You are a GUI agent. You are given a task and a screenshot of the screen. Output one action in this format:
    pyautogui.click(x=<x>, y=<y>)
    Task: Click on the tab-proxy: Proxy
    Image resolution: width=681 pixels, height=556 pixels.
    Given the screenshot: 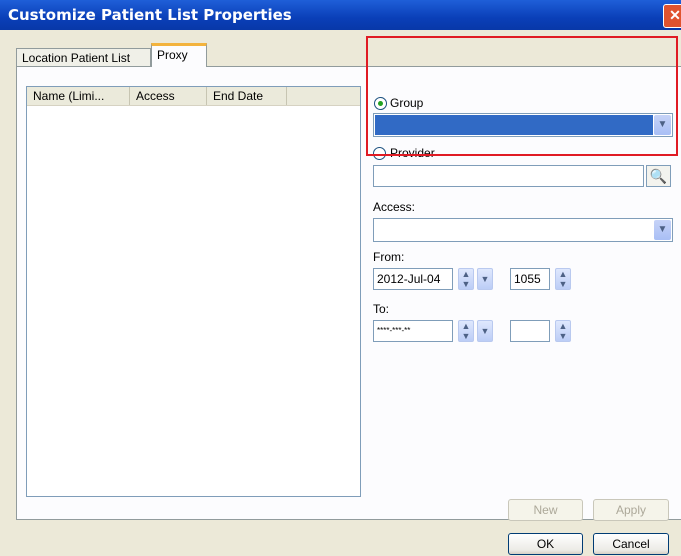 What is the action you would take?
    pyautogui.click(x=179, y=55)
    